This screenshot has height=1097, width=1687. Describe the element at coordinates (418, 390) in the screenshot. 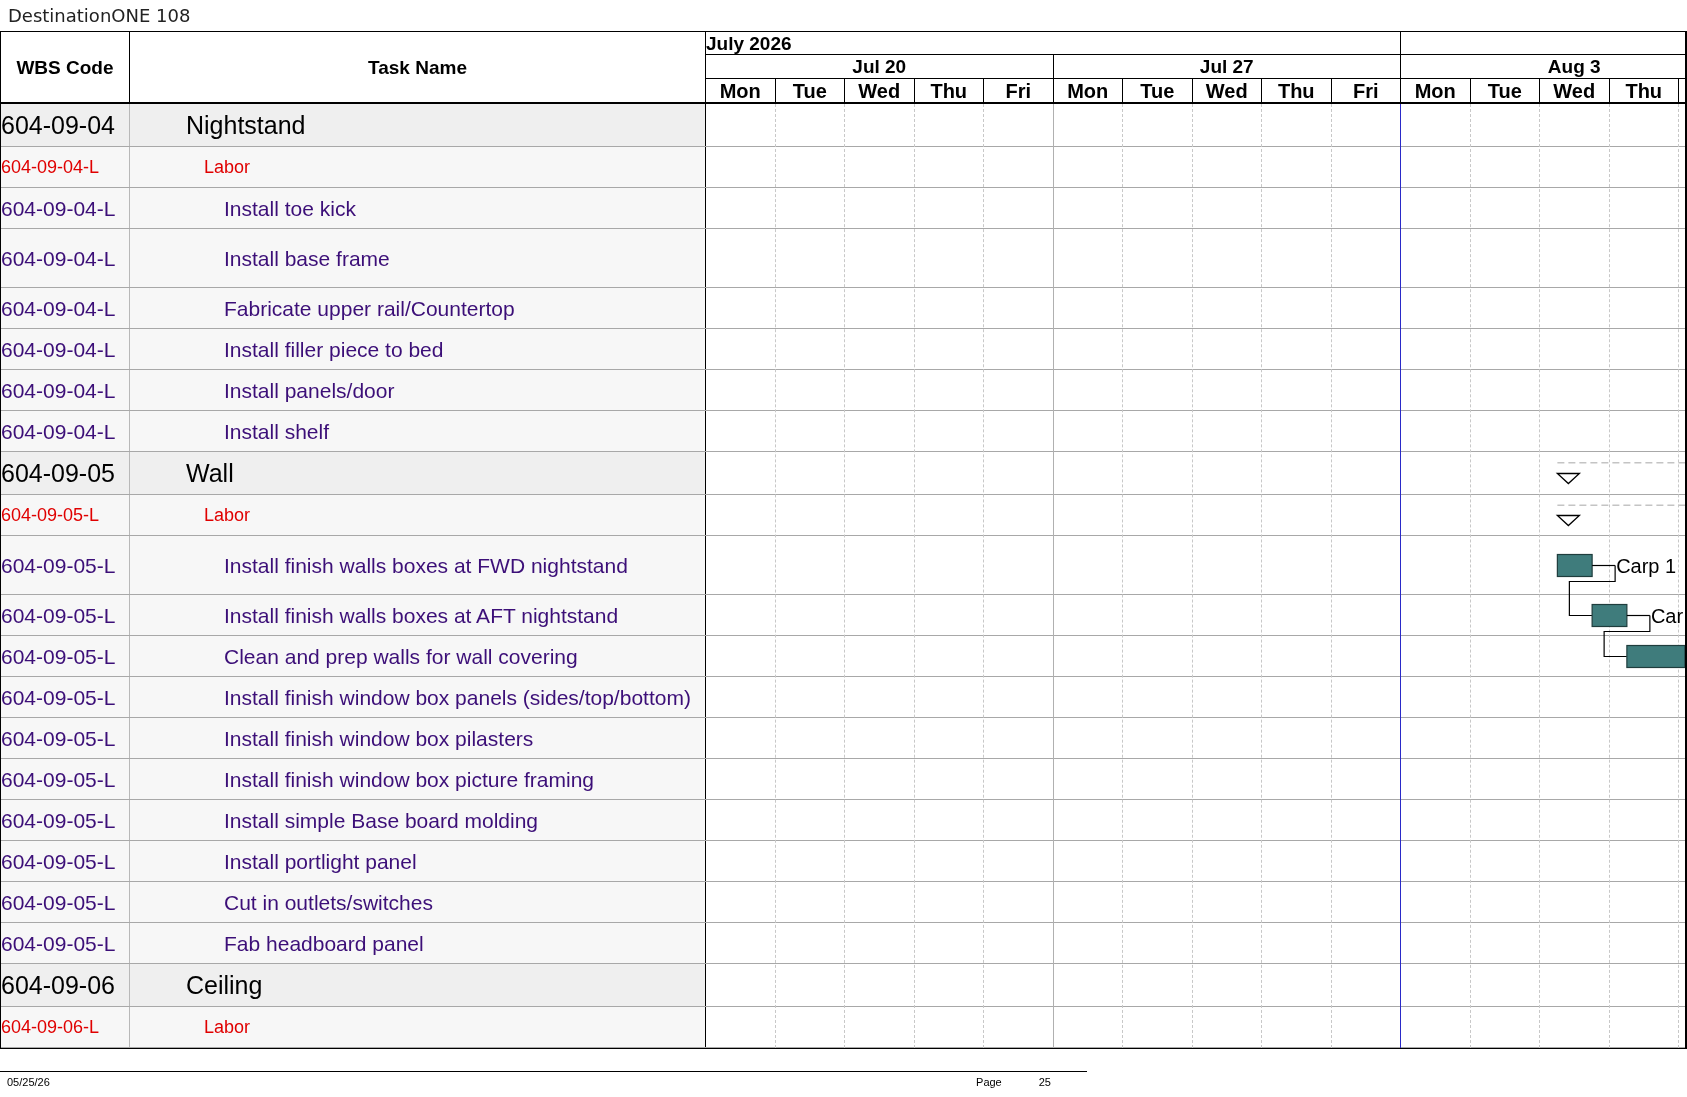

I see `task-name-cell: Install panels/door` at that location.